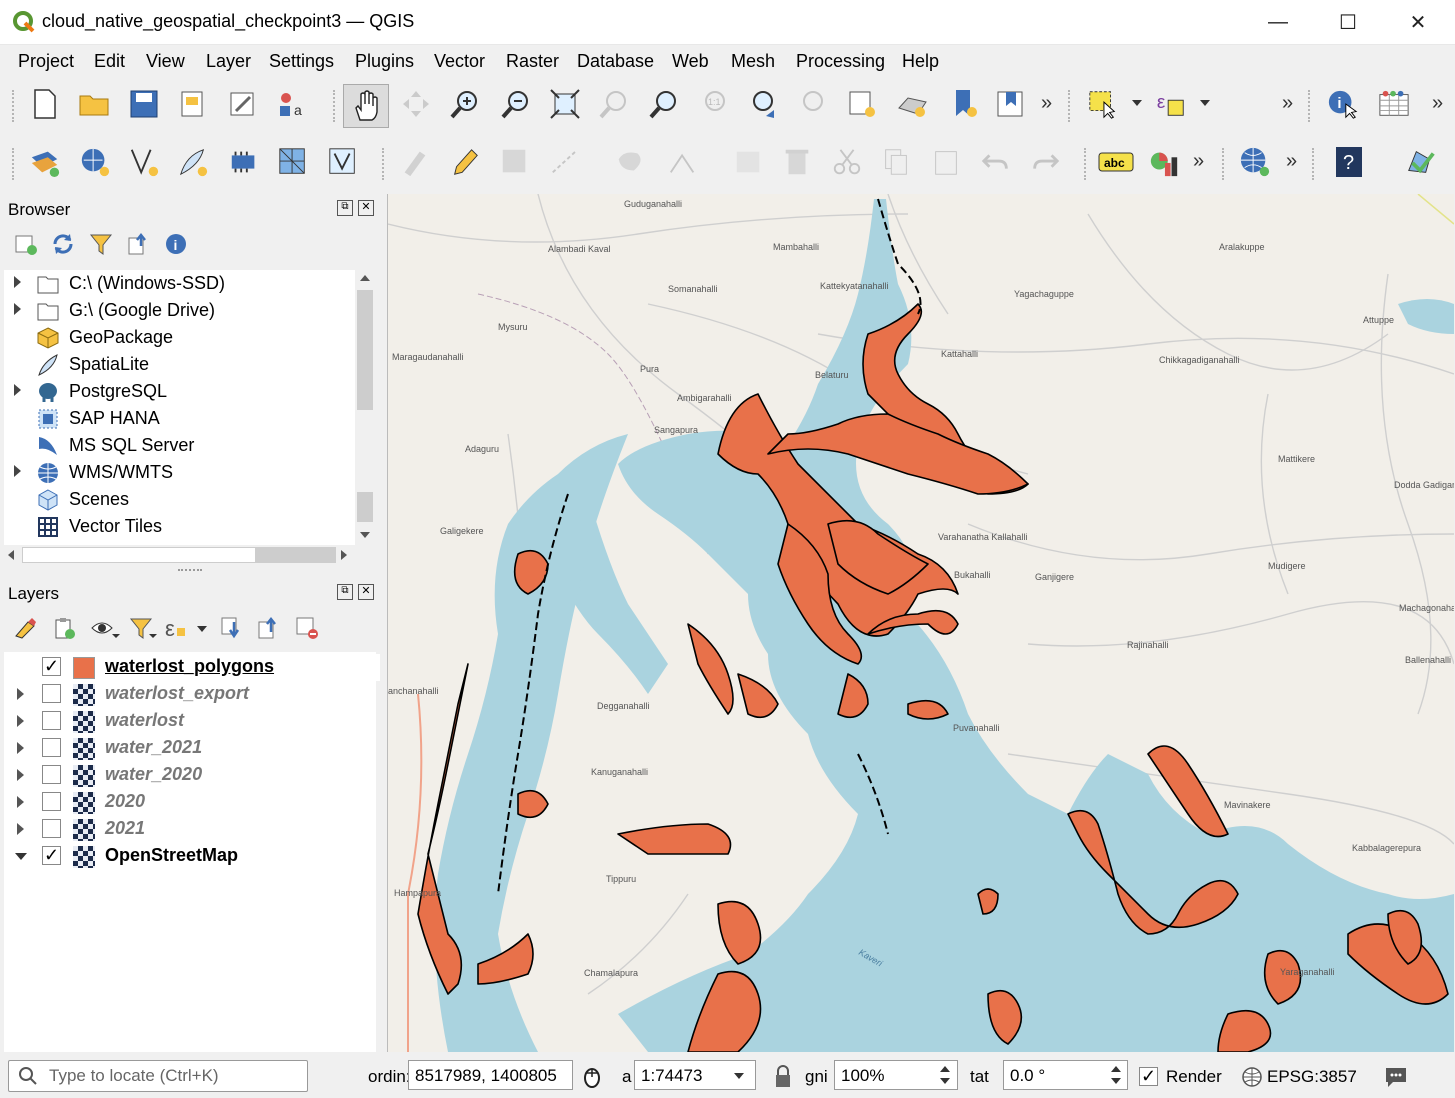  What do you see at coordinates (179, 364) in the screenshot?
I see `browser-item: SpatiaLite` at bounding box center [179, 364].